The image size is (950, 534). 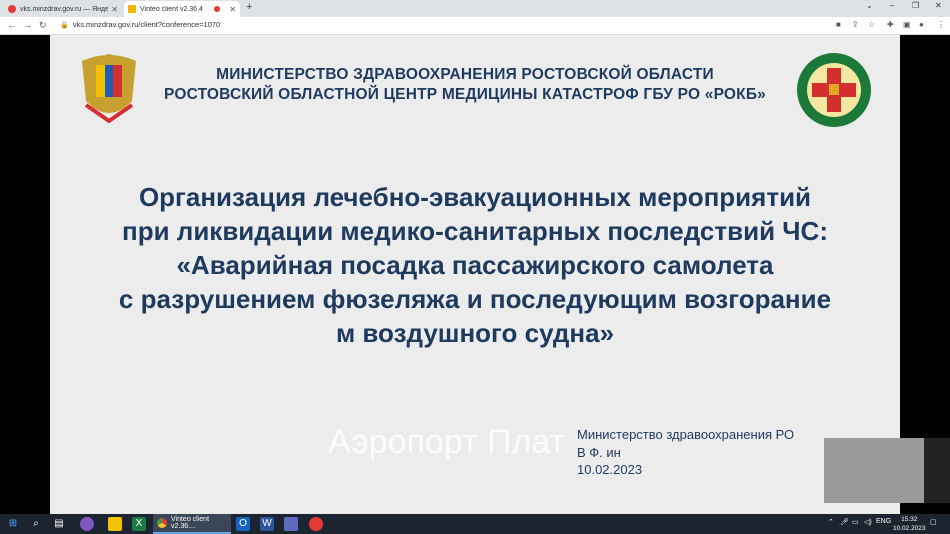 I want to click on slide-title-line: м воздушного судна», so click(x=475, y=333).